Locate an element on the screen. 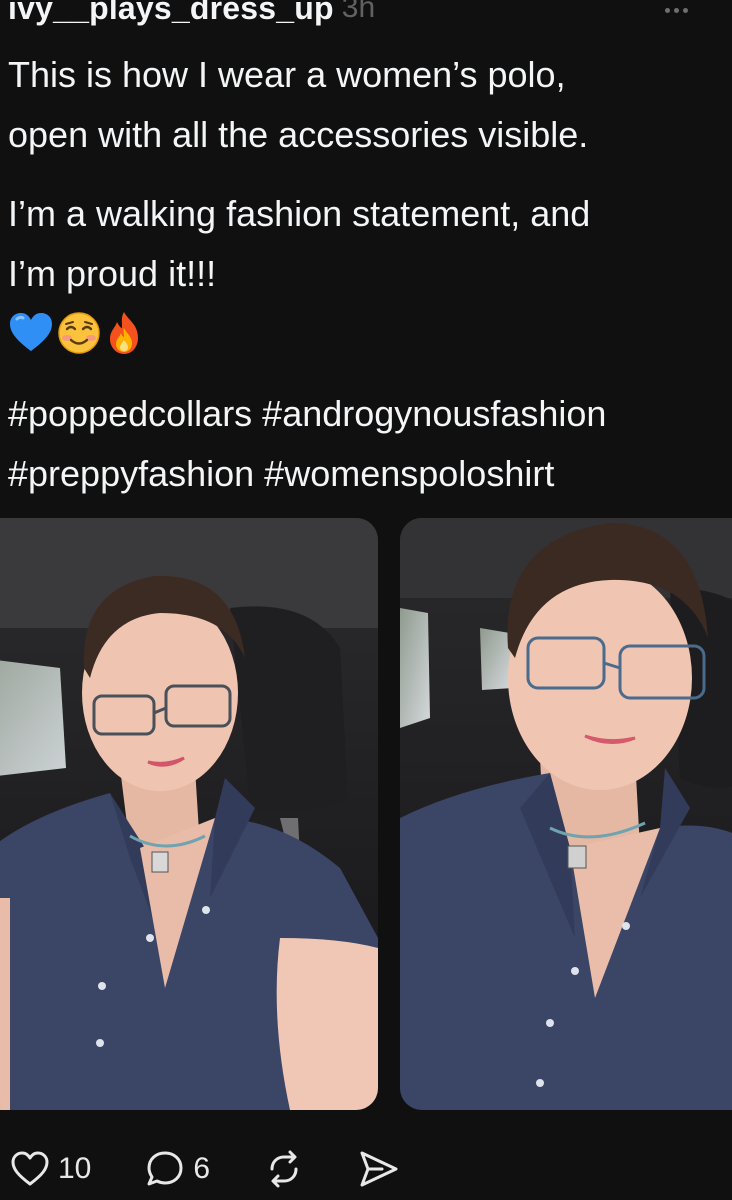 The width and height of the screenshot is (732, 1200). text-line: This is how I wear a women’s polo, is located at coordinates (287, 74).